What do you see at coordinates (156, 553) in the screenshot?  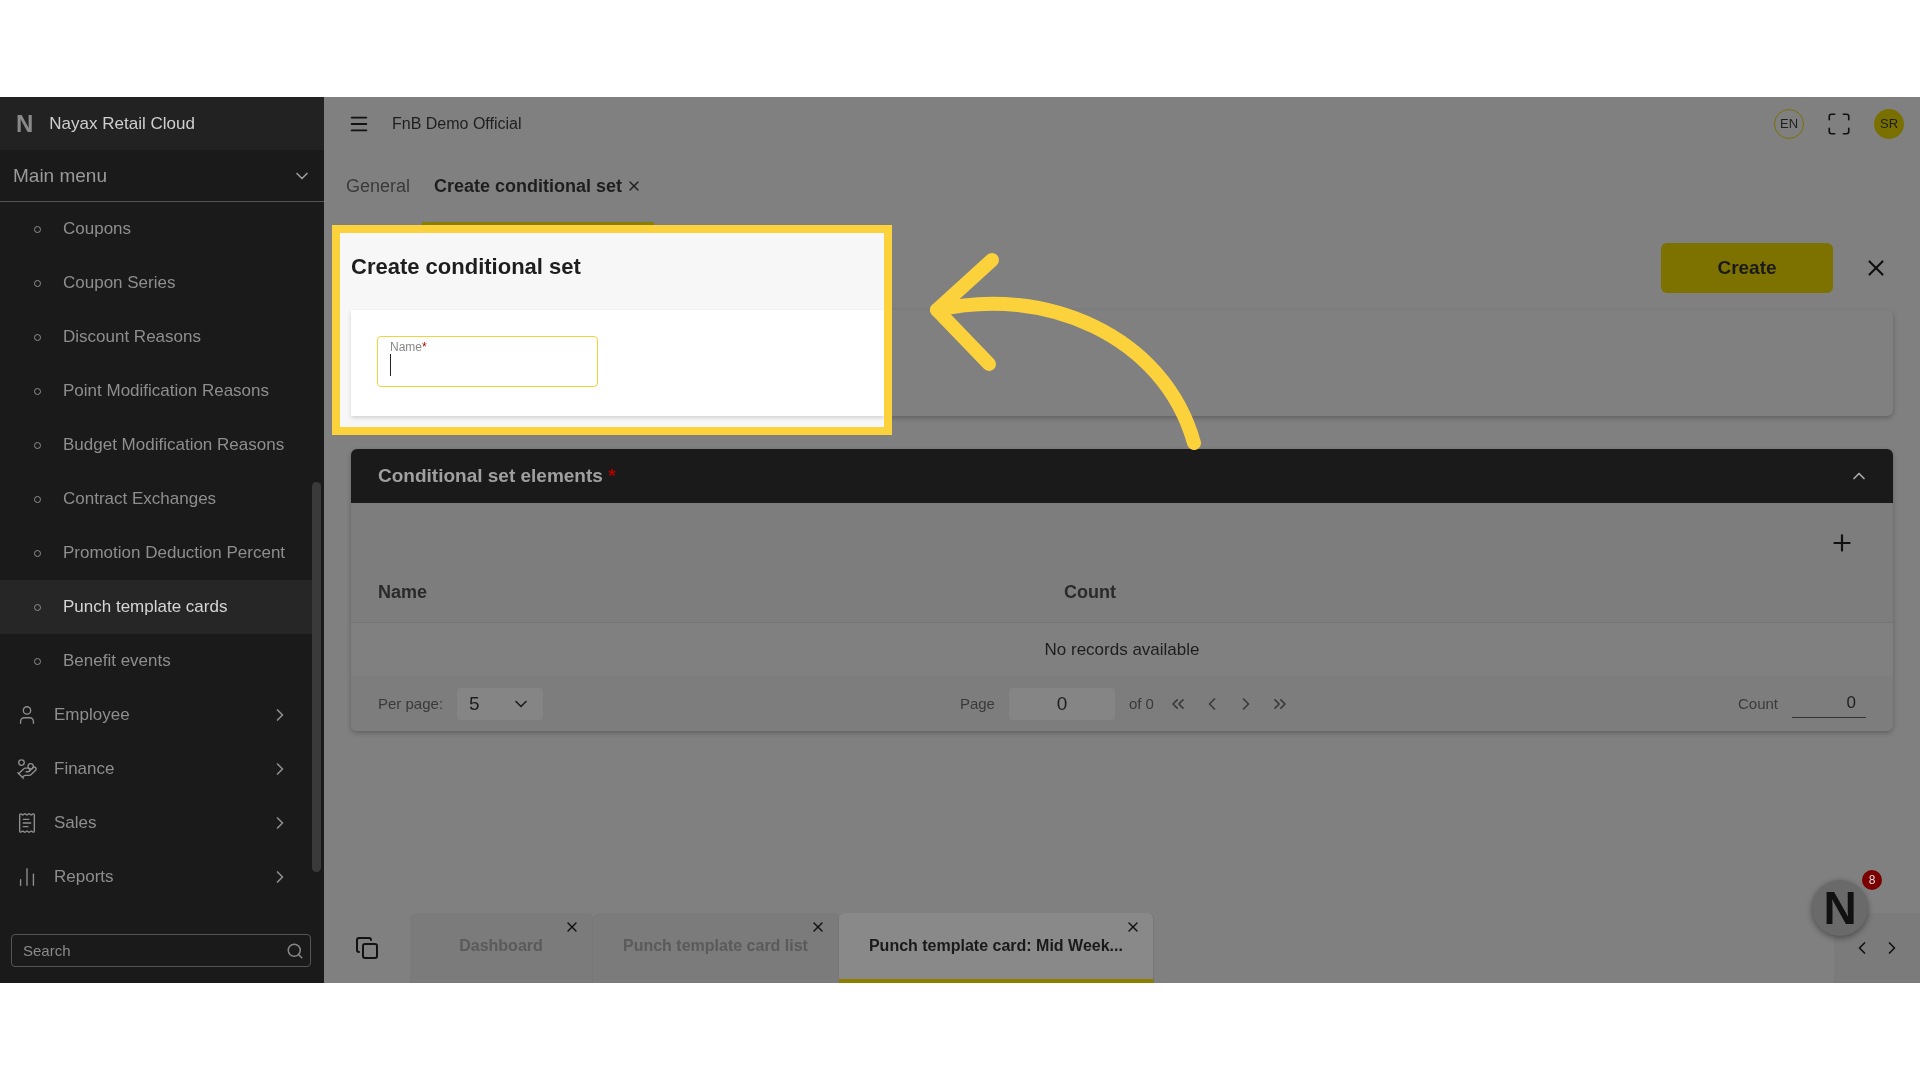 I see `sidebar-item: Promotion Deduction Percent` at bounding box center [156, 553].